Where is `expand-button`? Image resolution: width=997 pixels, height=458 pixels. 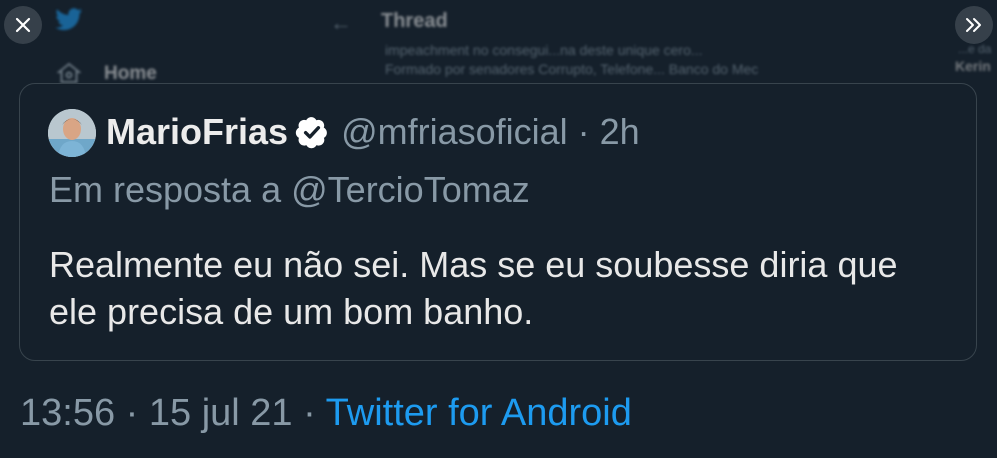 expand-button is located at coordinates (974, 25).